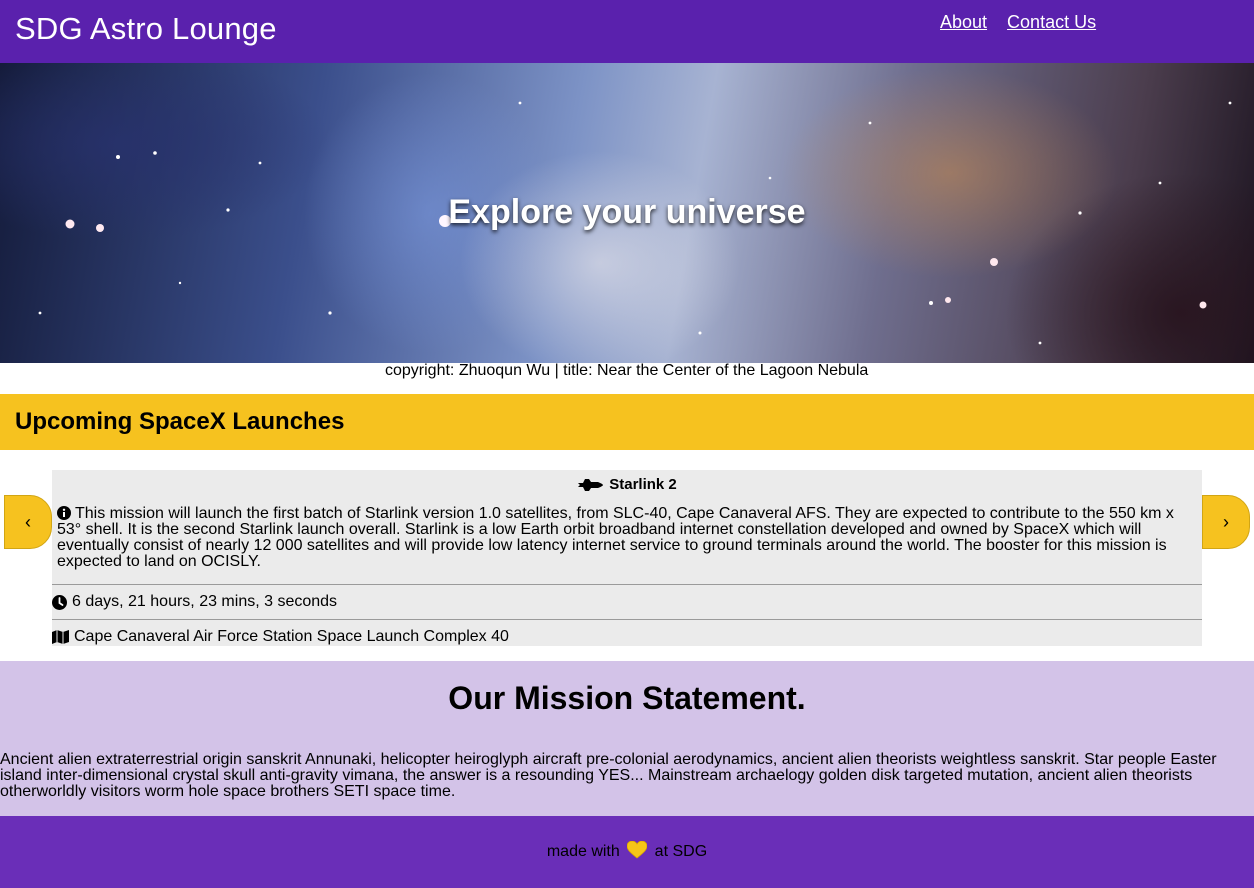 The height and width of the screenshot is (888, 1254). Describe the element at coordinates (60, 637) in the screenshot. I see `map-icon` at that location.